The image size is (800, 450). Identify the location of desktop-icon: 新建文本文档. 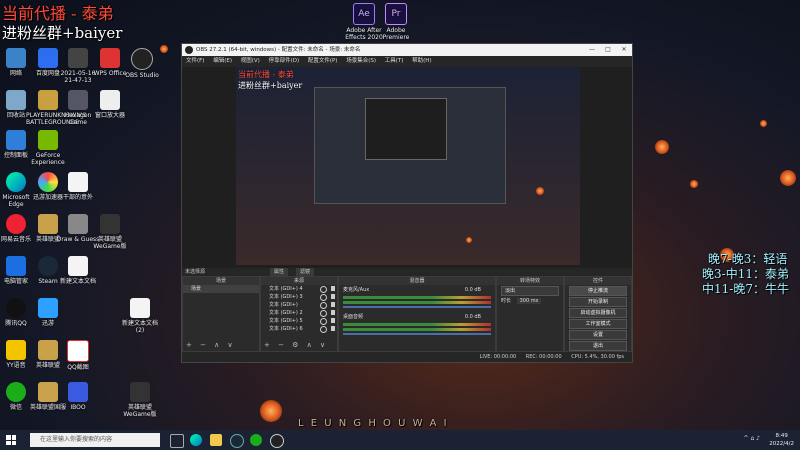
(78, 270).